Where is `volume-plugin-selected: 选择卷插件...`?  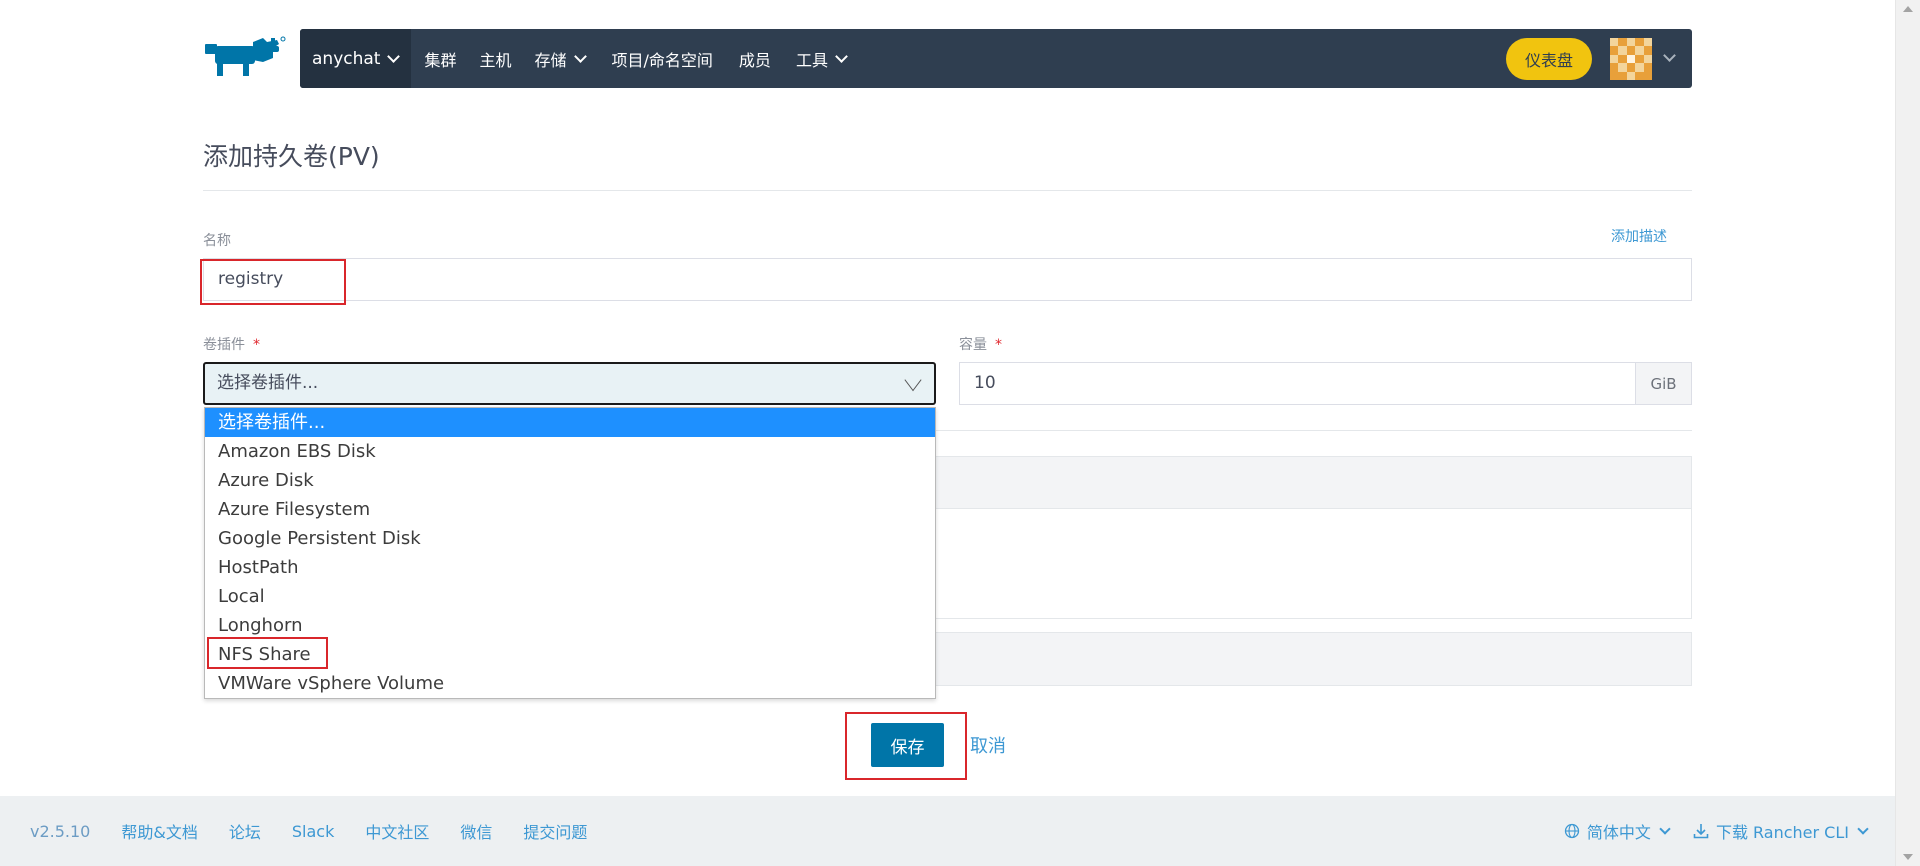 volume-plugin-selected: 选择卷插件... is located at coordinates (268, 383).